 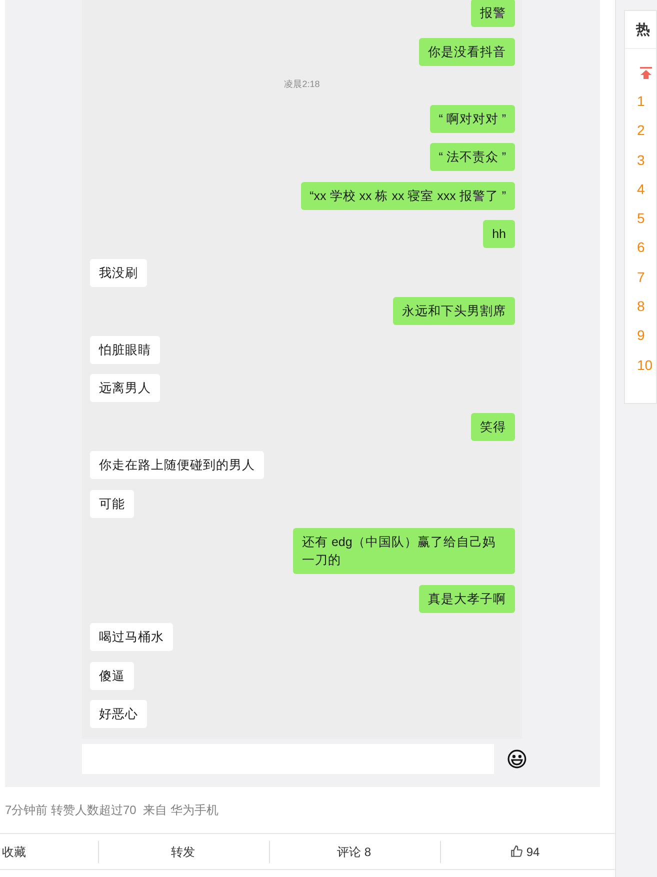 What do you see at coordinates (353, 851) in the screenshot?
I see `action-button: 评论 8` at bounding box center [353, 851].